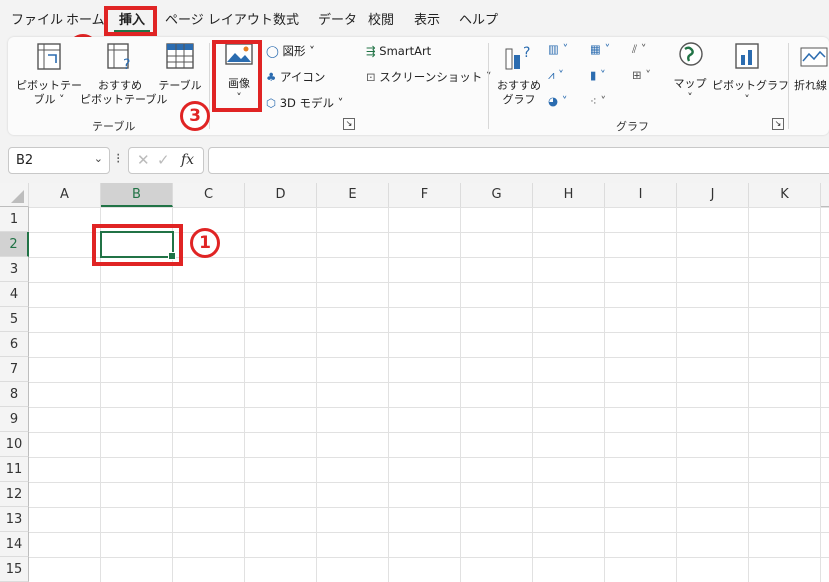  I want to click on recommended-pivot-button: ? おすすめ ピボットテーブル, so click(124, 76).